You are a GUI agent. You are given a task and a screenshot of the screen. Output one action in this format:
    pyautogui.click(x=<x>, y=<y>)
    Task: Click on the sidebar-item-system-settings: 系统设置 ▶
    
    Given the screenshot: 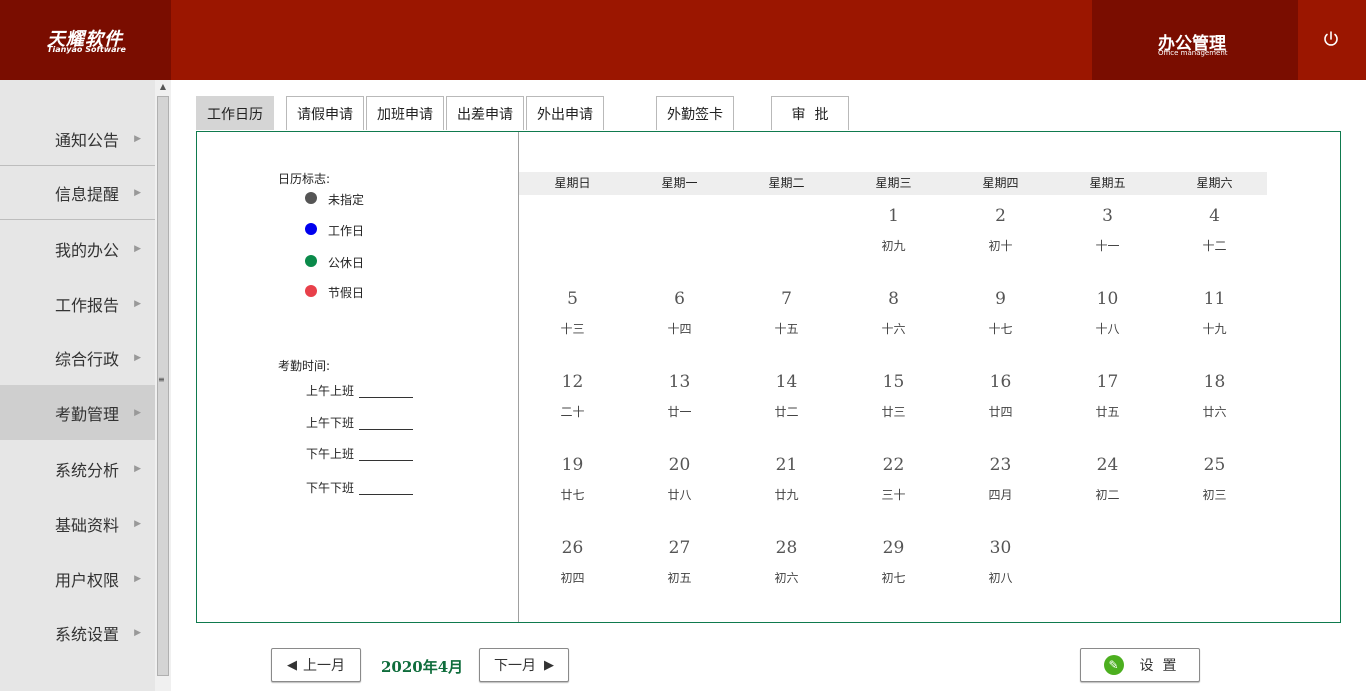 What is the action you would take?
    pyautogui.click(x=77, y=632)
    